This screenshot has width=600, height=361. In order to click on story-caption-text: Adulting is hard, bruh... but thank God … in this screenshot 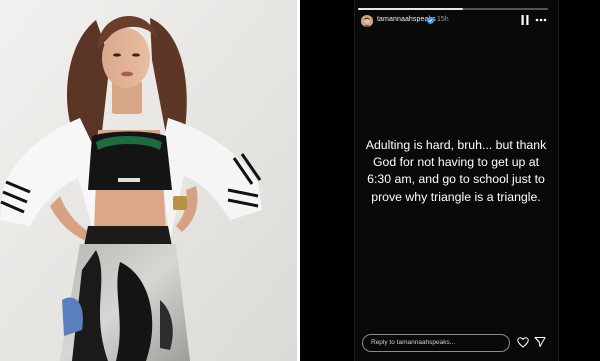, I will do `click(456, 171)`.